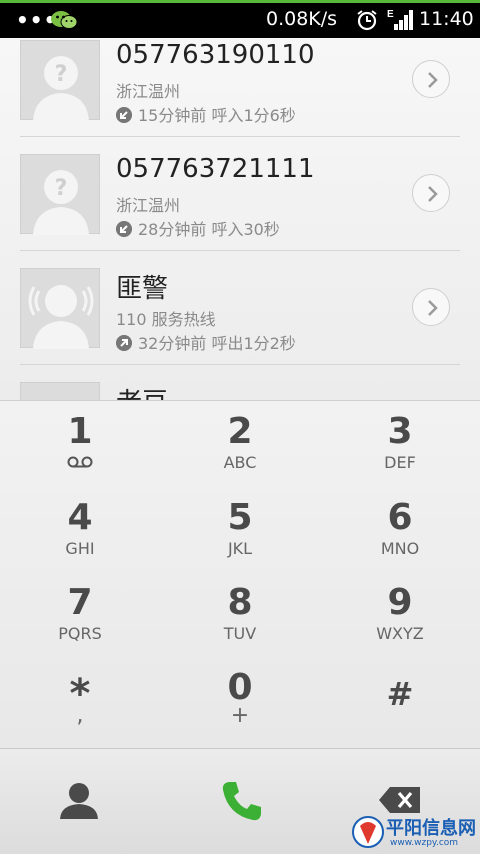 The image size is (480, 854). I want to click on key-digit: 6, so click(400, 517).